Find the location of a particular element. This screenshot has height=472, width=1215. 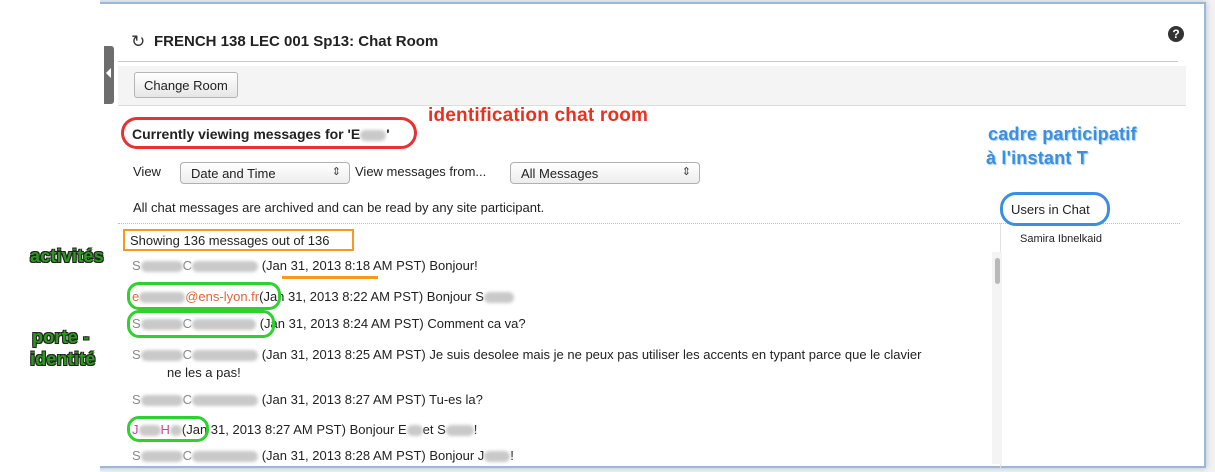

page-title: FRENCH 138 LEC 001 Sp13: Chat Room is located at coordinates (296, 41).